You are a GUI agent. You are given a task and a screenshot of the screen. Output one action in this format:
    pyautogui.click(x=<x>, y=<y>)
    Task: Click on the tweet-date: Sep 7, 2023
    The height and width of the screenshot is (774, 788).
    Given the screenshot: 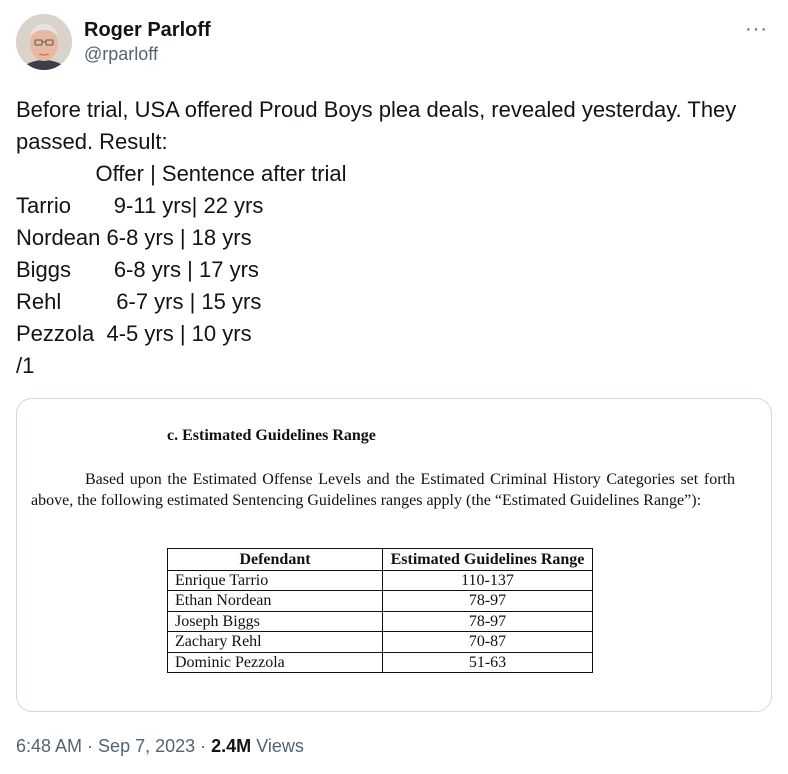 What is the action you would take?
    pyautogui.click(x=146, y=746)
    